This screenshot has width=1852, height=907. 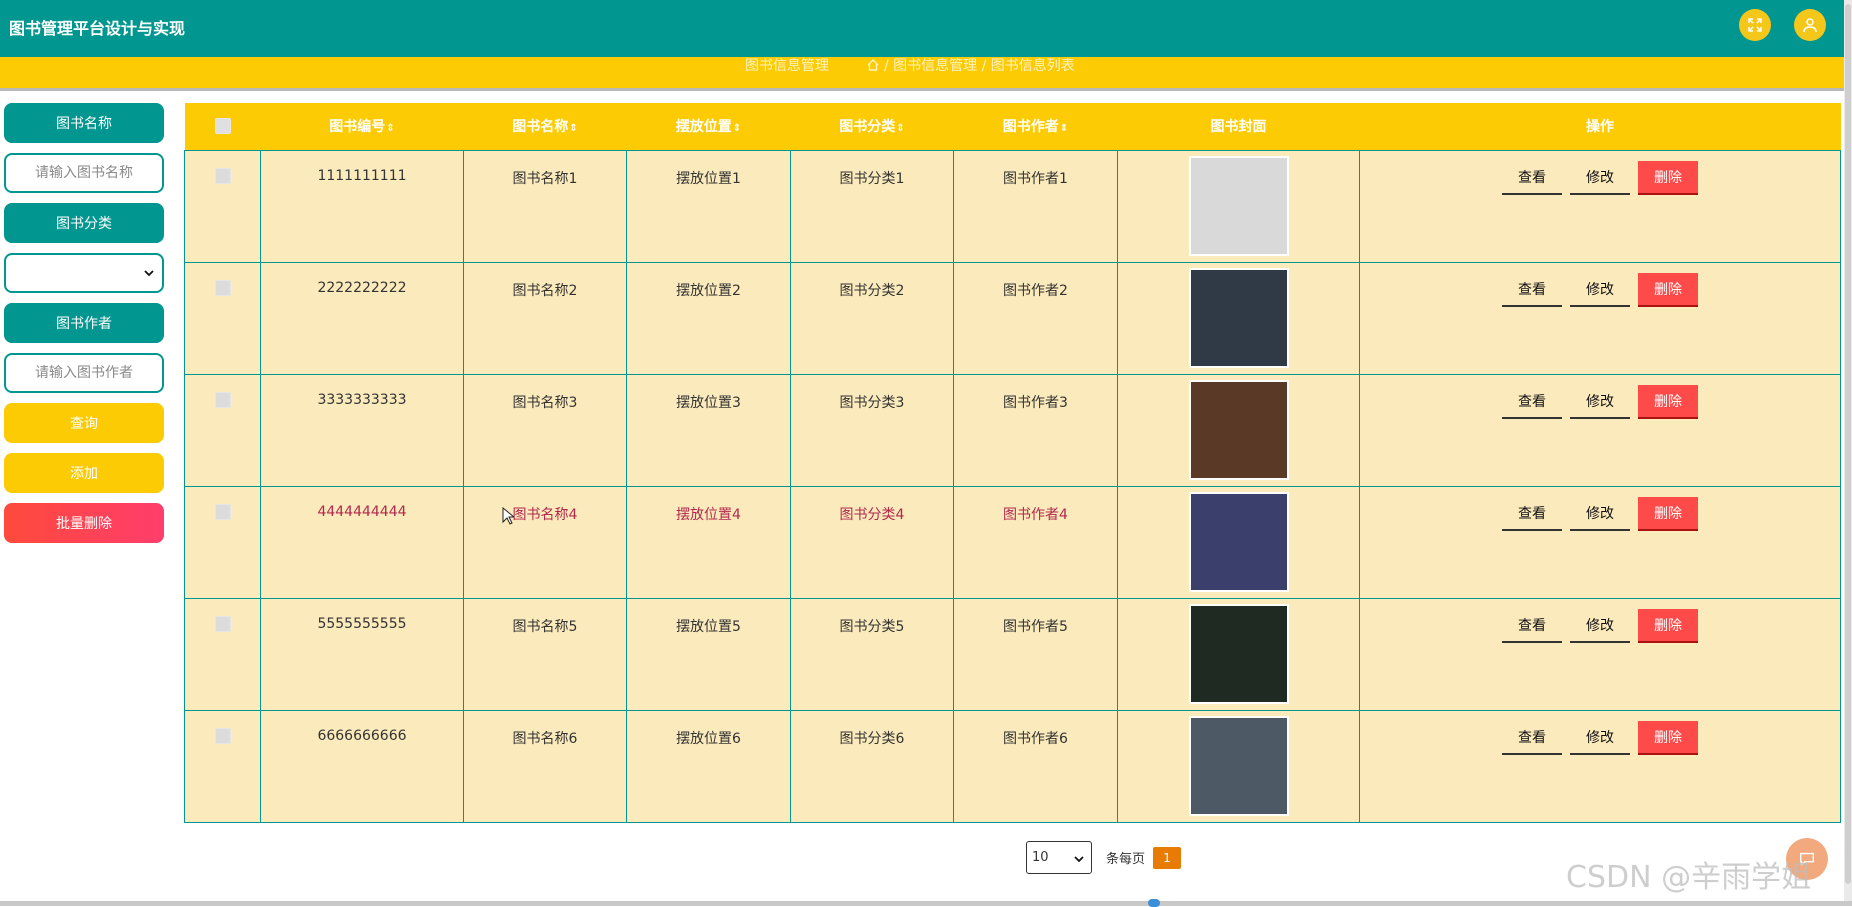 What do you see at coordinates (362, 542) in the screenshot?
I see `cell-id: 4444444444` at bounding box center [362, 542].